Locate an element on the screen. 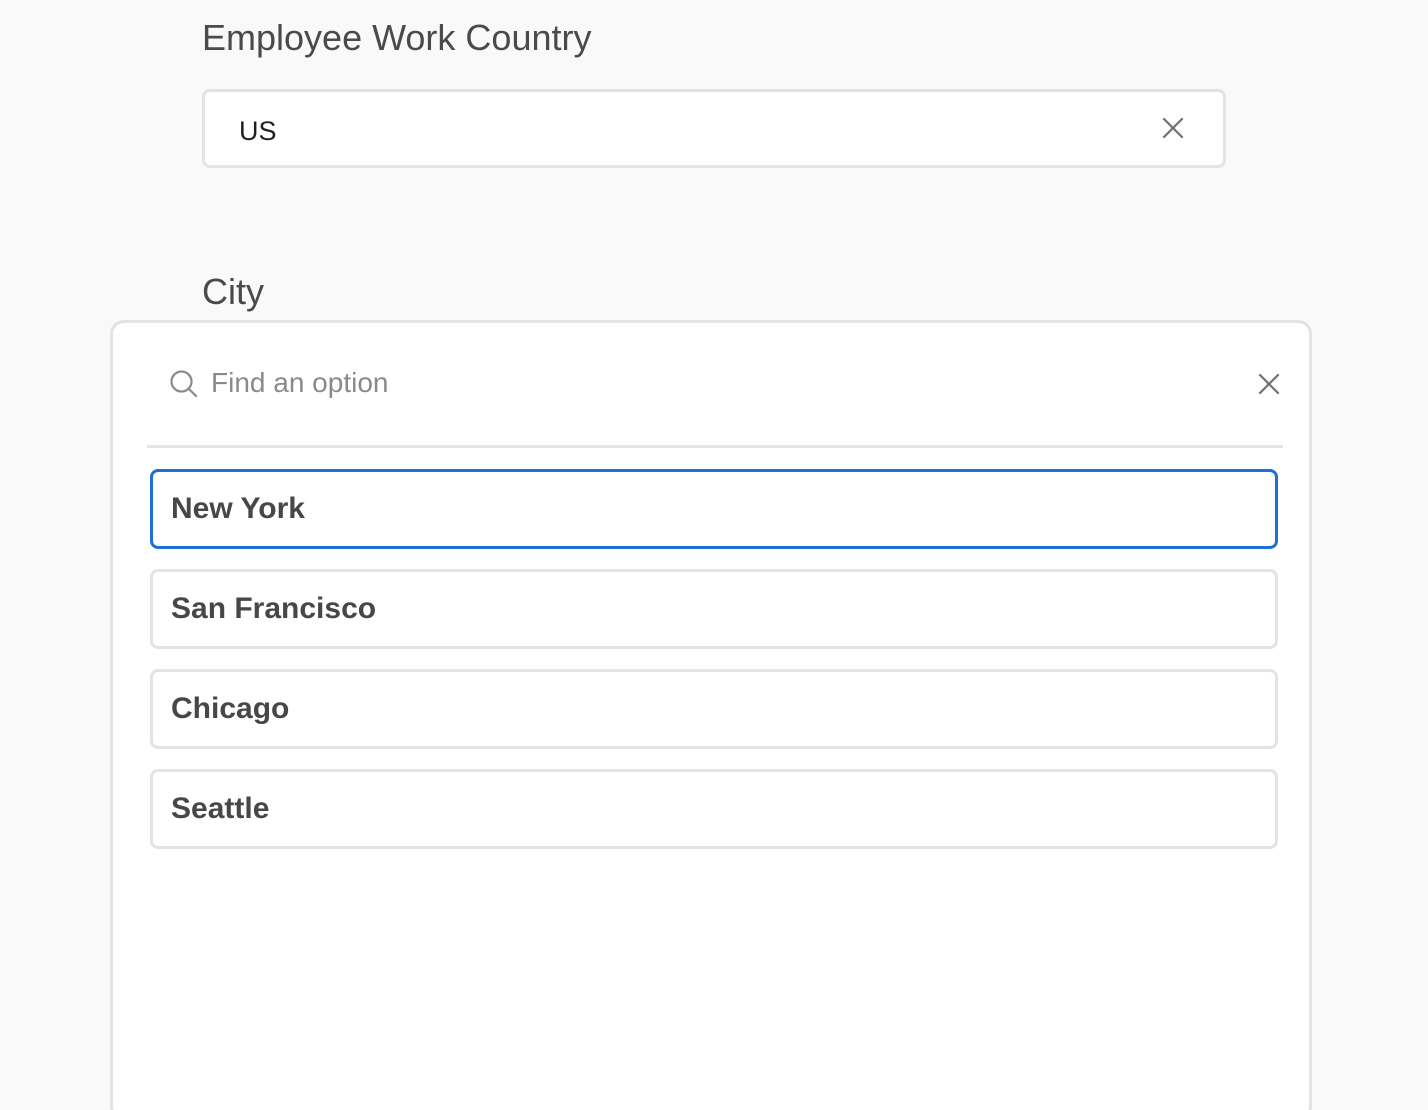  option-search-input is located at coordinates (701, 383).